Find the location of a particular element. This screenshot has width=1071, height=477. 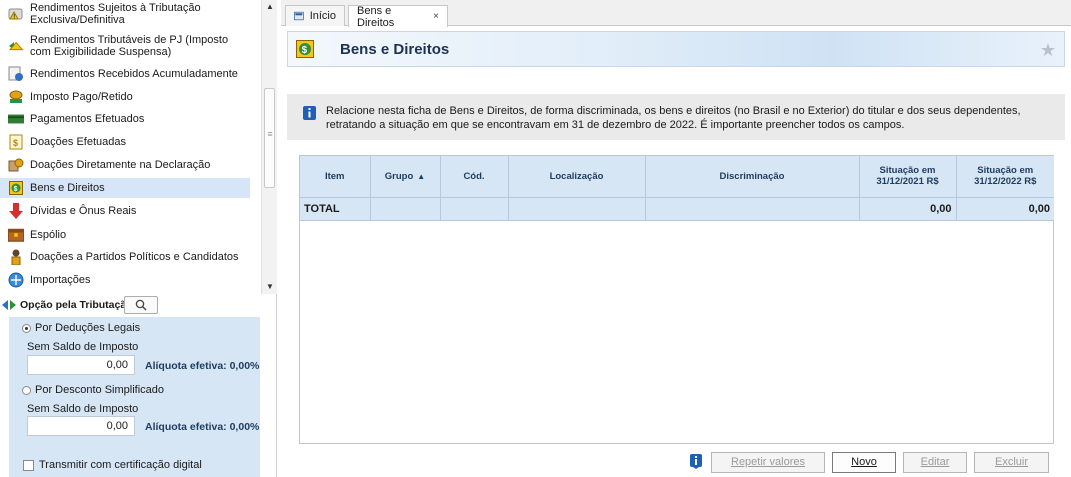

col-cod: Cód. is located at coordinates (474, 177).